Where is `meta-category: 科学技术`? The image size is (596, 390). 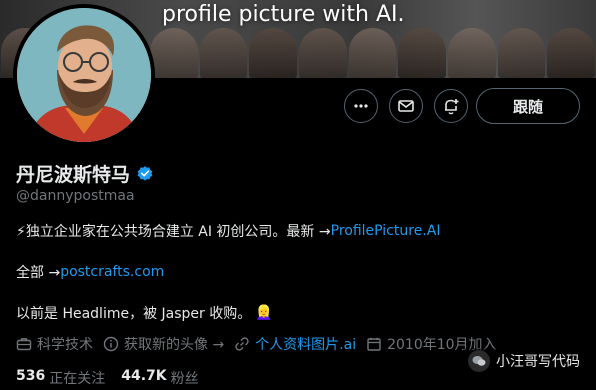
meta-category: 科学技术 is located at coordinates (54, 344).